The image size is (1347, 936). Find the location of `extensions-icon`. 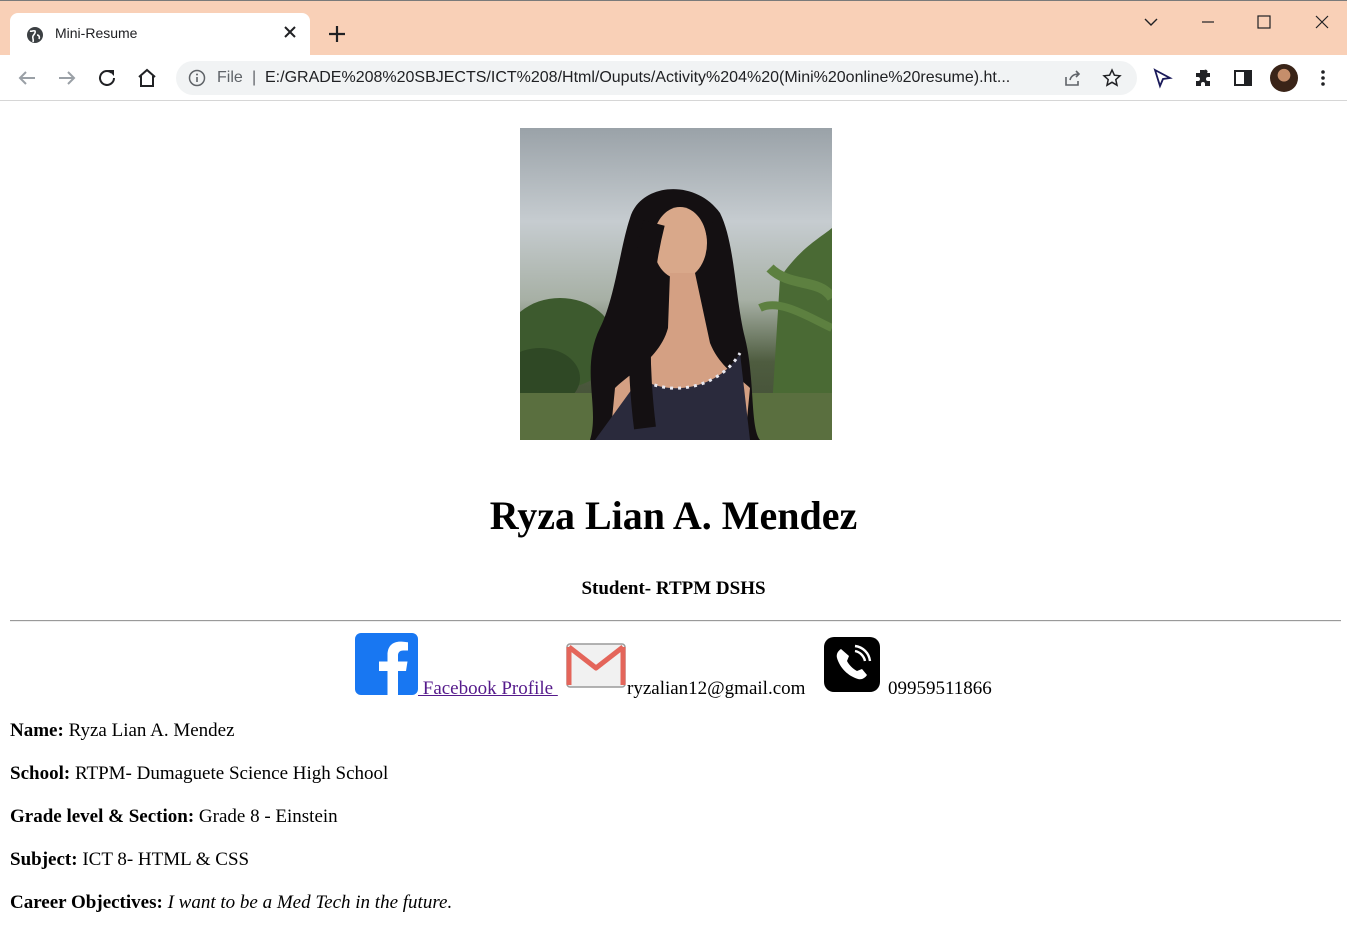

extensions-icon is located at coordinates (1203, 78).